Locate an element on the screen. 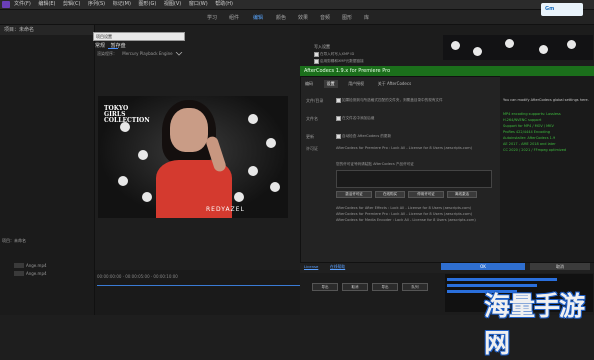 This screenshot has height=360, width=594. update-text: 自动检查 AfterCodecs 的更新 is located at coordinates (367, 136).